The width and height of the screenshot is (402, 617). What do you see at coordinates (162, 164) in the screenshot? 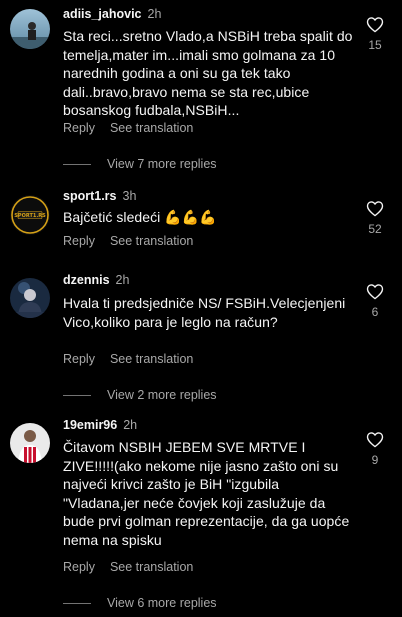
I see `view-more-replies-label: View 7 more replies` at bounding box center [162, 164].